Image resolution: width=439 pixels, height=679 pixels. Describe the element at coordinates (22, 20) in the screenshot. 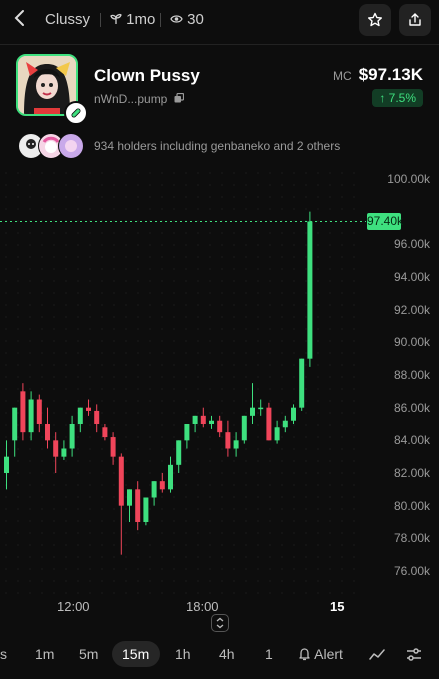

I see `back-arrow-icon` at that location.